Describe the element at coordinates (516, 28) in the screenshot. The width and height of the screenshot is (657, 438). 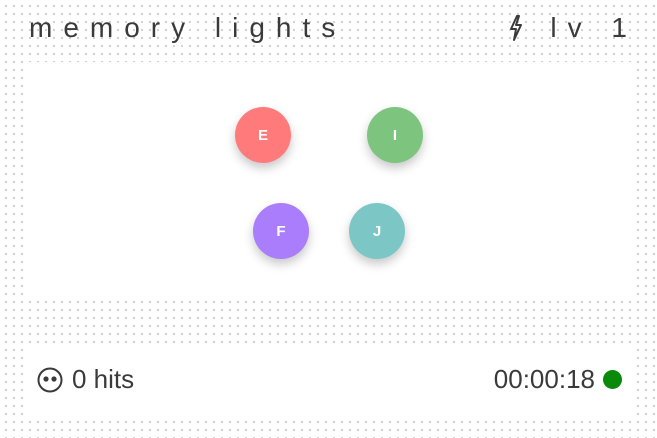
I see `lightning-bolt-icon` at that location.